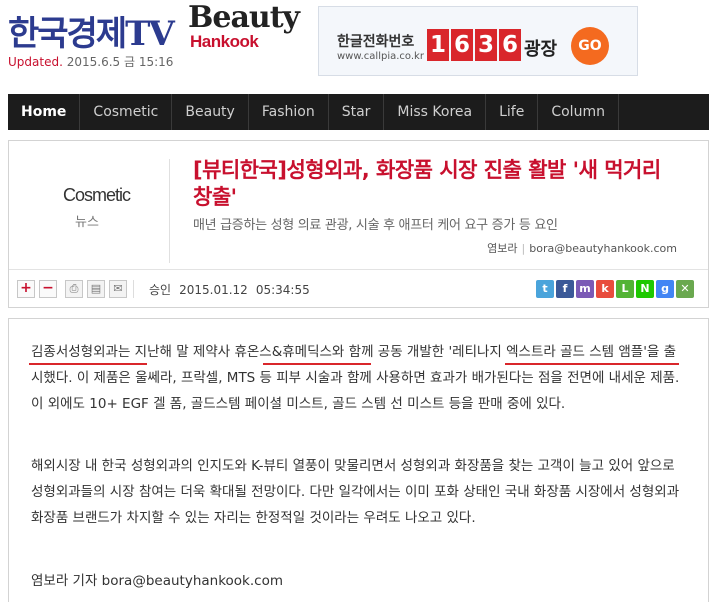  Describe the element at coordinates (74, 289) in the screenshot. I see `print-icon: ⎙` at that location.